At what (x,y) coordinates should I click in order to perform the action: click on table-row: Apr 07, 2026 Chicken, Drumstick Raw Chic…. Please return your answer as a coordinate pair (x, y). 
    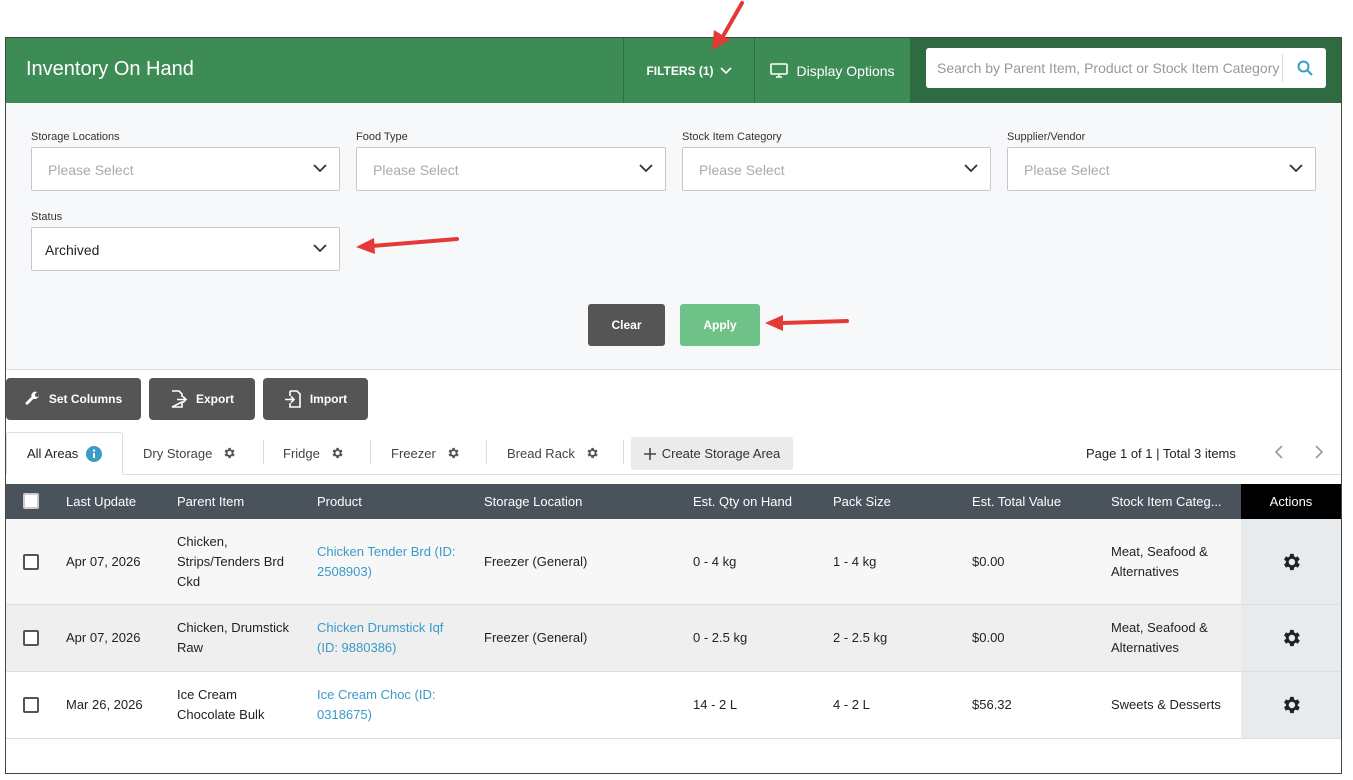
    Looking at the image, I should click on (673, 638).